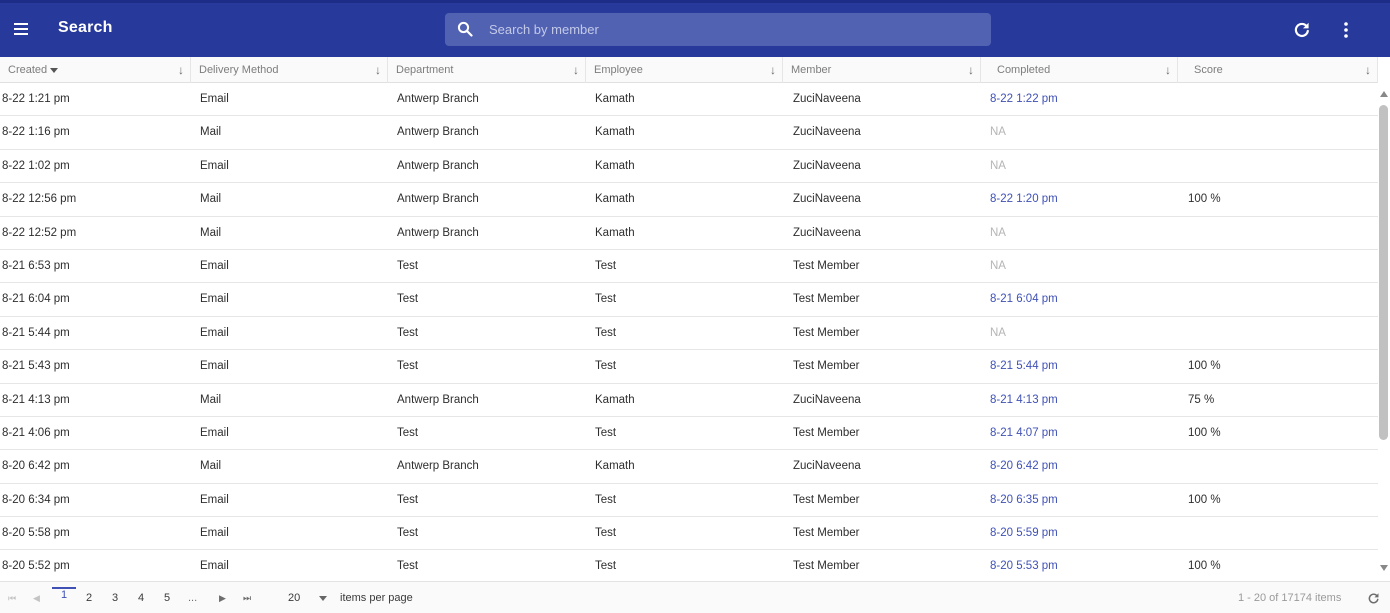 The height and width of the screenshot is (613, 1390). What do you see at coordinates (115, 597) in the screenshot?
I see `page-number: 3` at bounding box center [115, 597].